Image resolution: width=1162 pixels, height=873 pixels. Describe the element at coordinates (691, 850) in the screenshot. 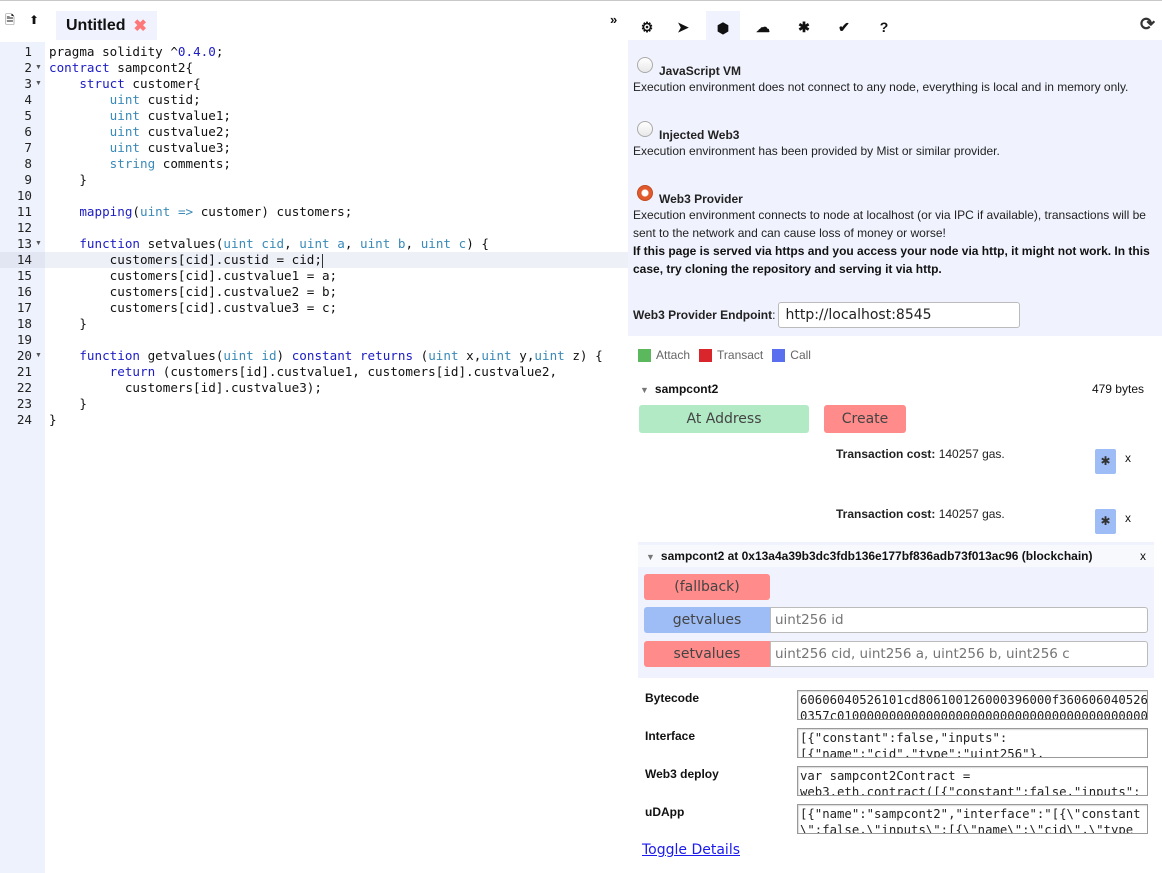

I see `toggle-details-link: Toggle Details` at that location.